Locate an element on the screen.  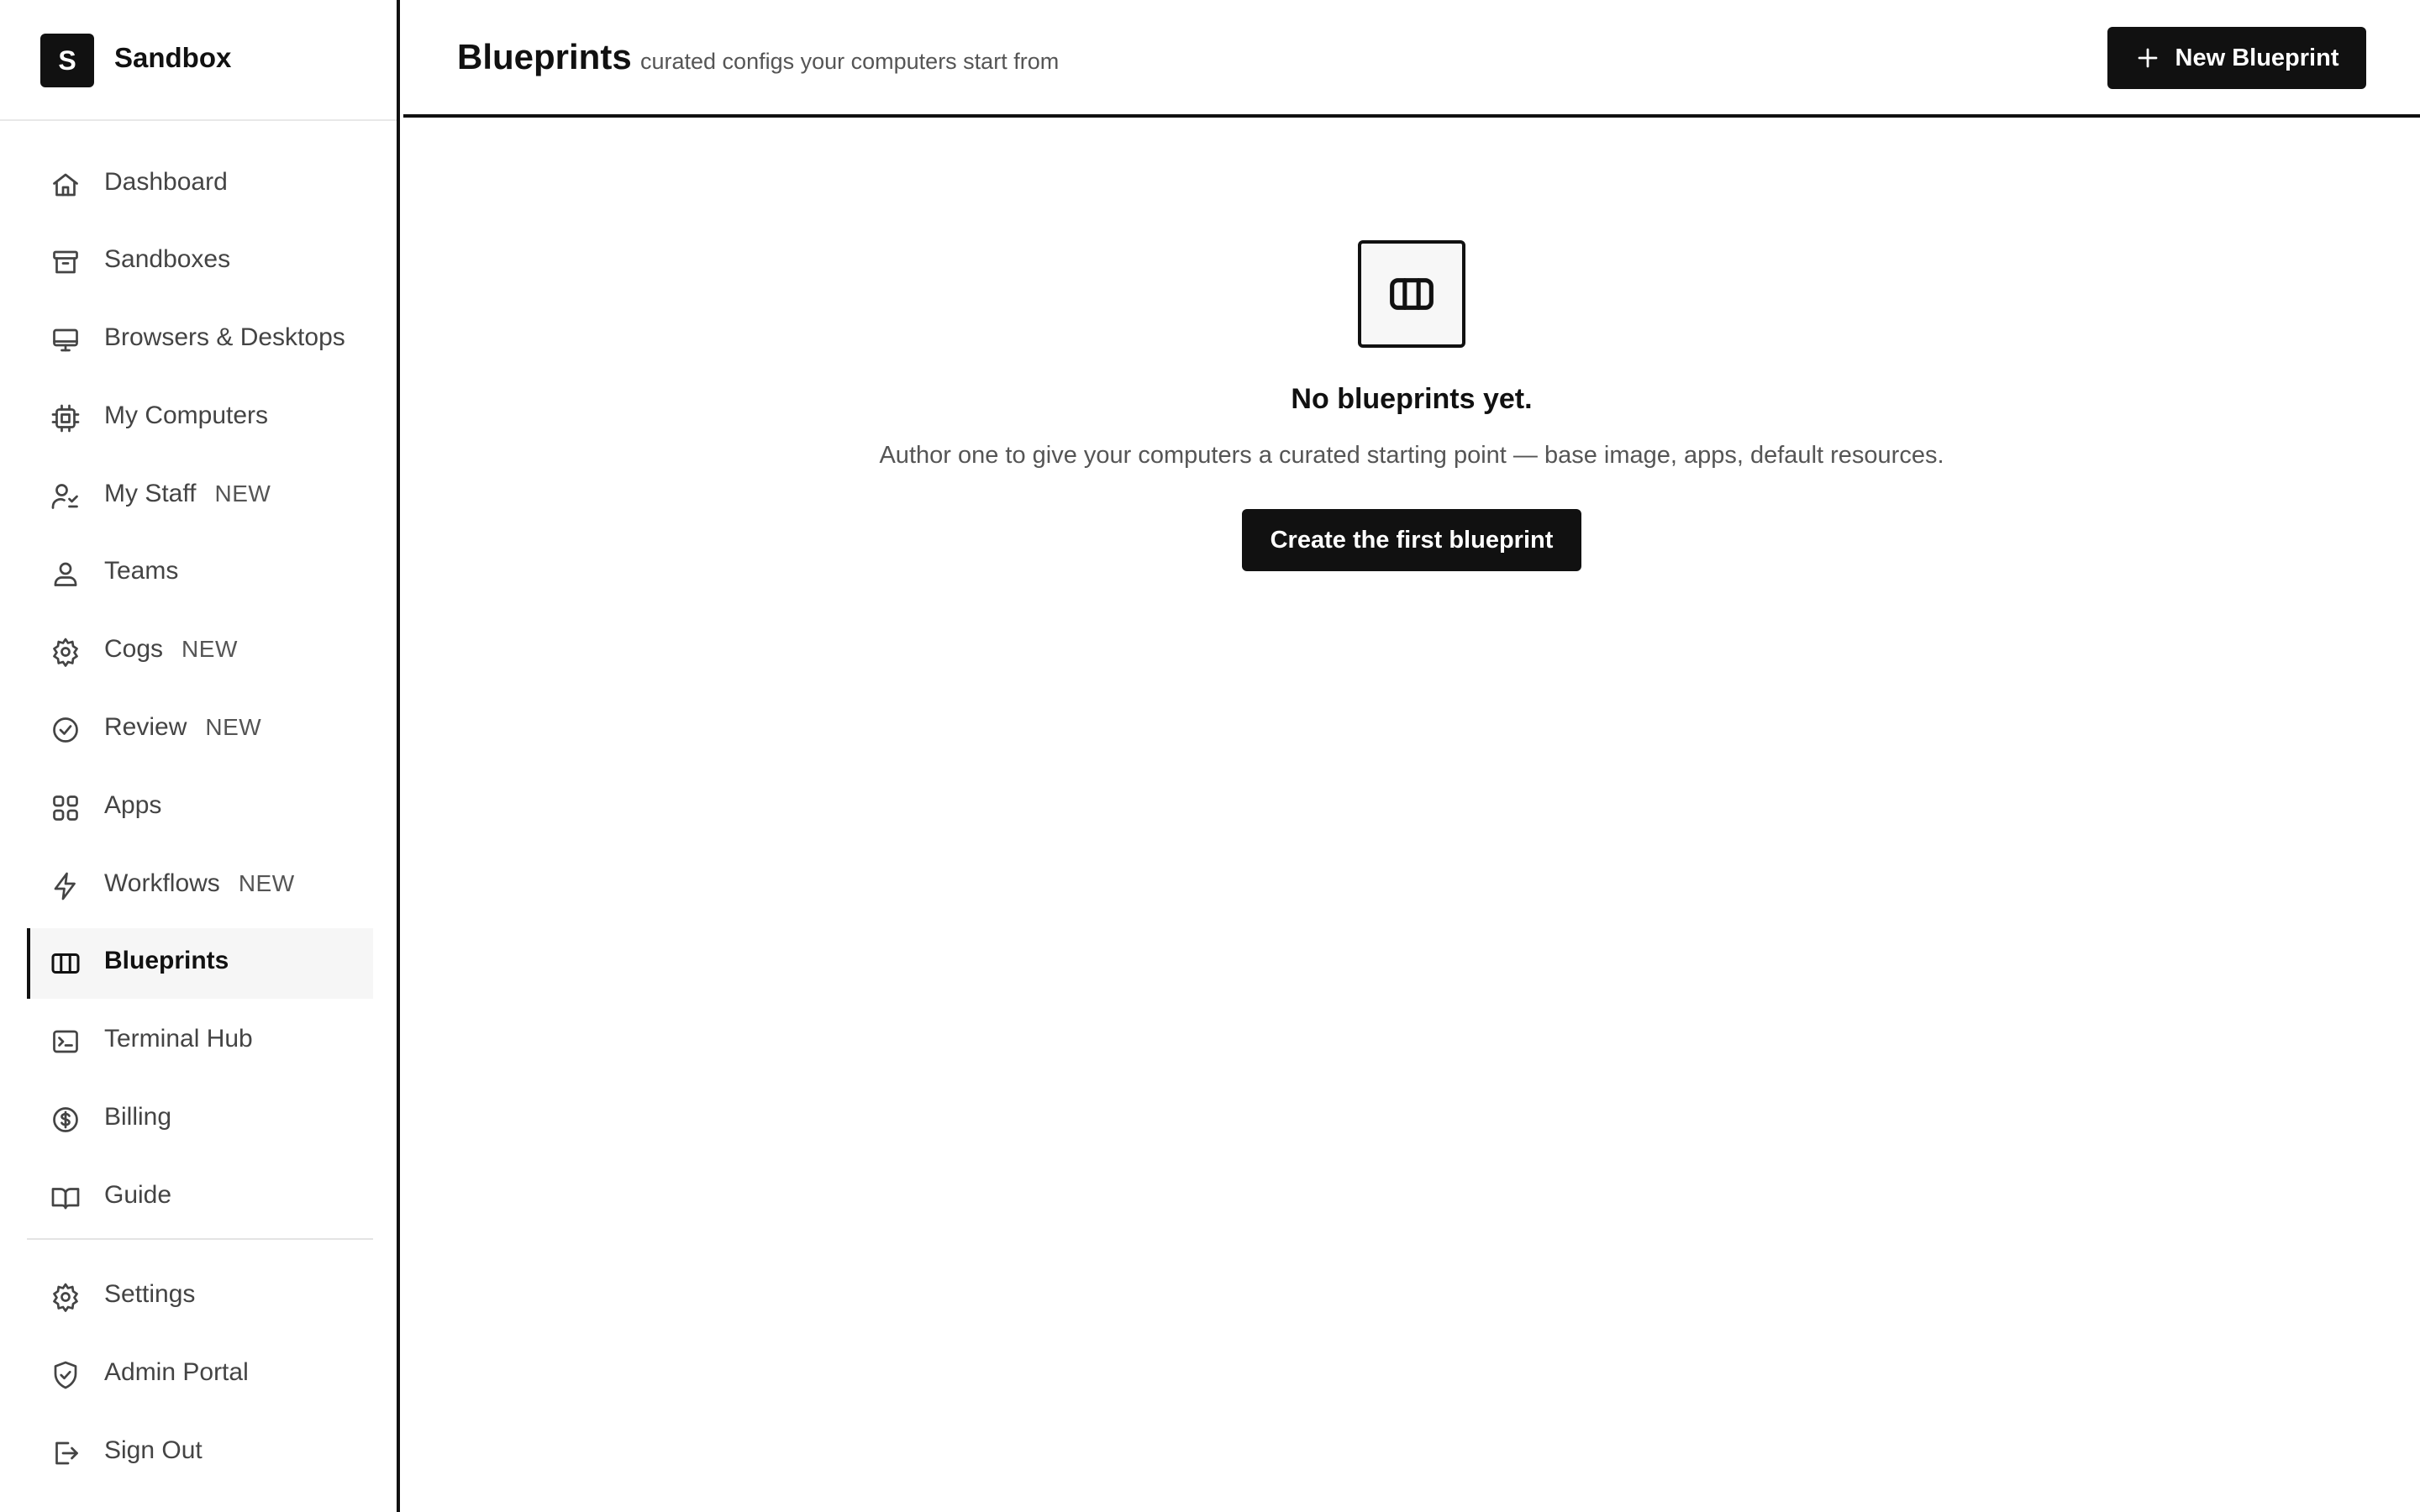
sidebar-item-sandboxes: Sandboxes is located at coordinates (200, 262).